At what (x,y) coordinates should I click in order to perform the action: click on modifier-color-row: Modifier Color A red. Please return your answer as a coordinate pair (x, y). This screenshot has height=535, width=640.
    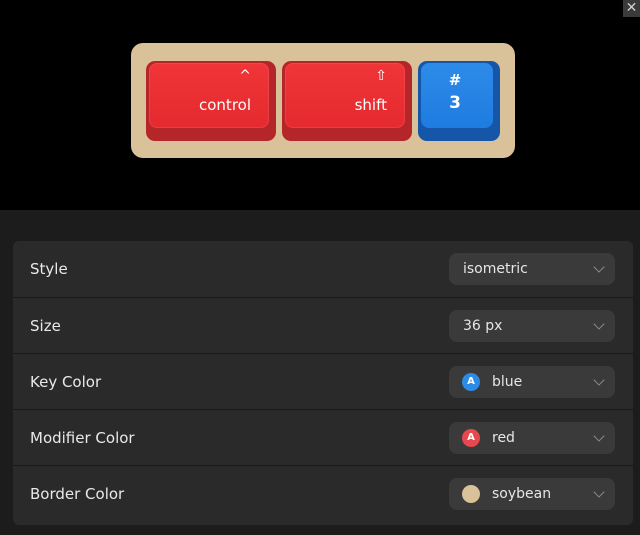
    Looking at the image, I should click on (323, 437).